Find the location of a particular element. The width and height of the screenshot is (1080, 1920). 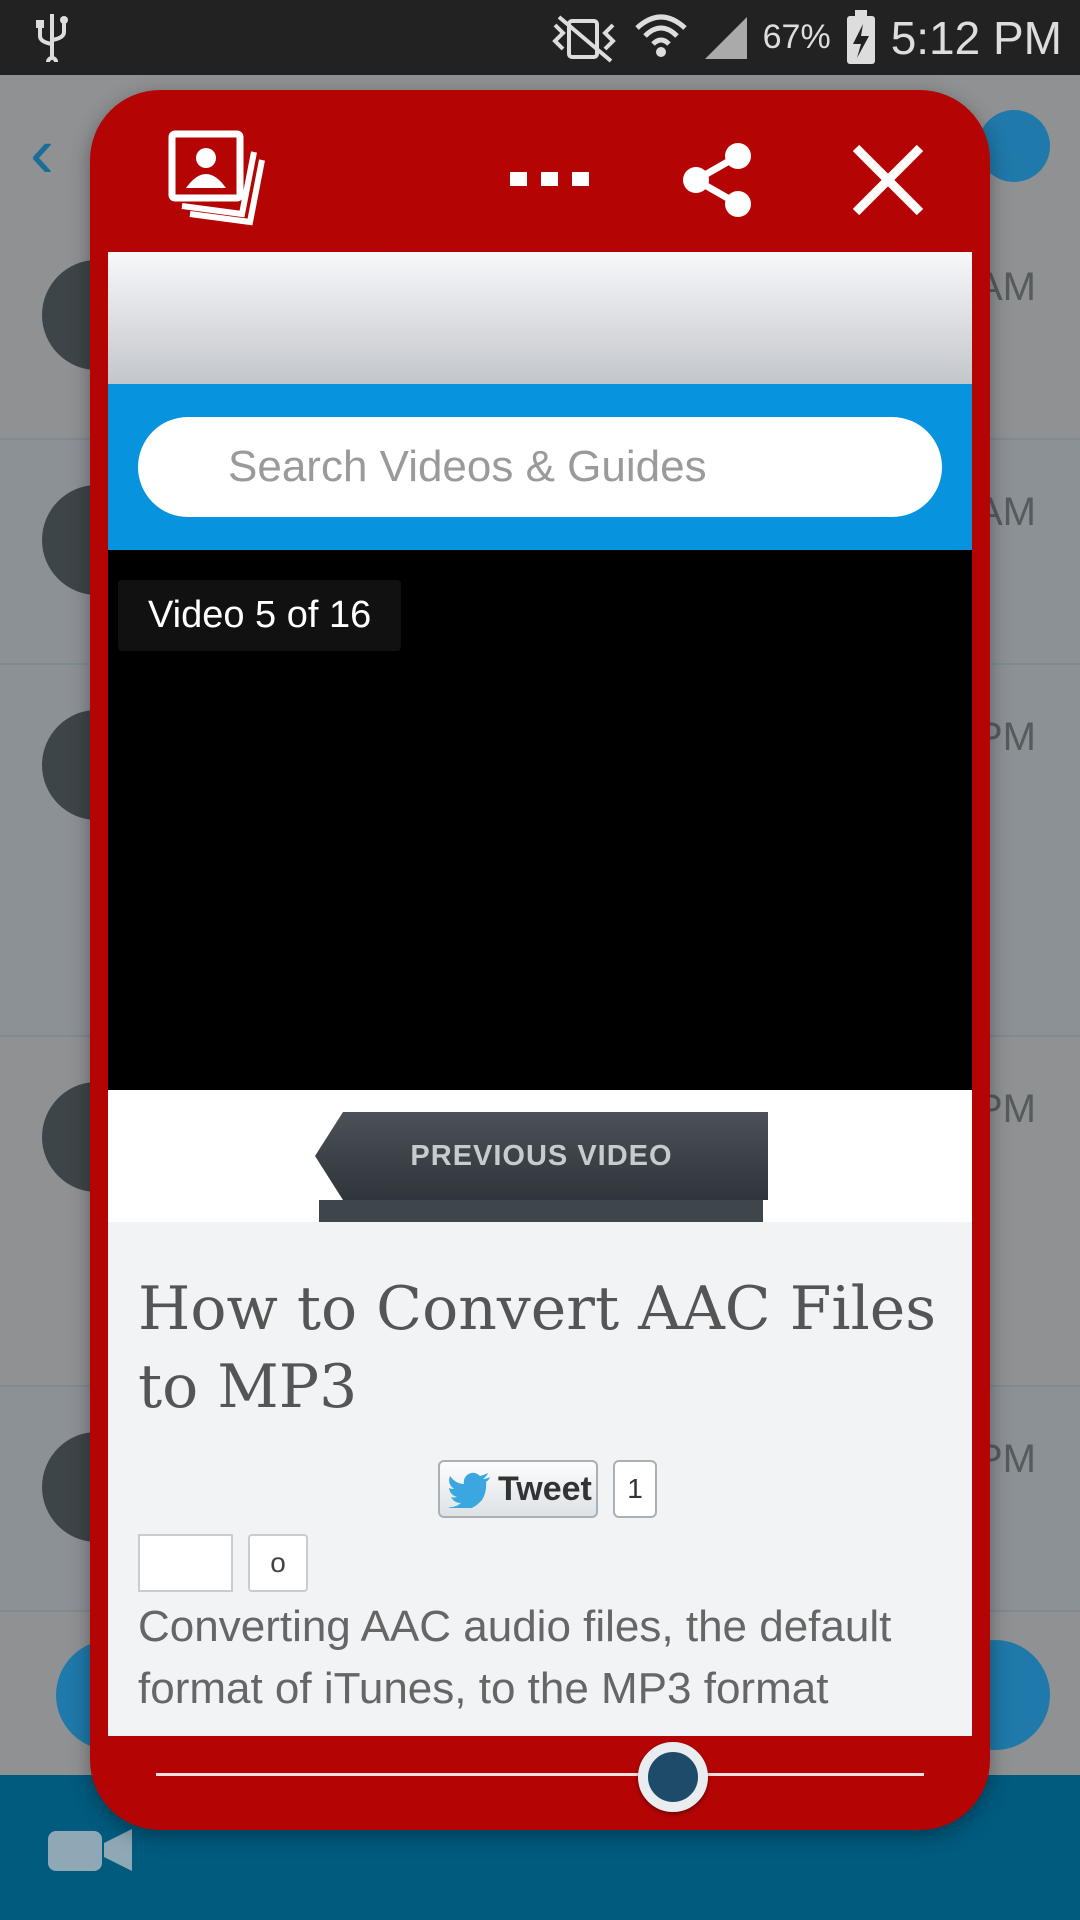

tweet-count: 1 is located at coordinates (635, 1489).